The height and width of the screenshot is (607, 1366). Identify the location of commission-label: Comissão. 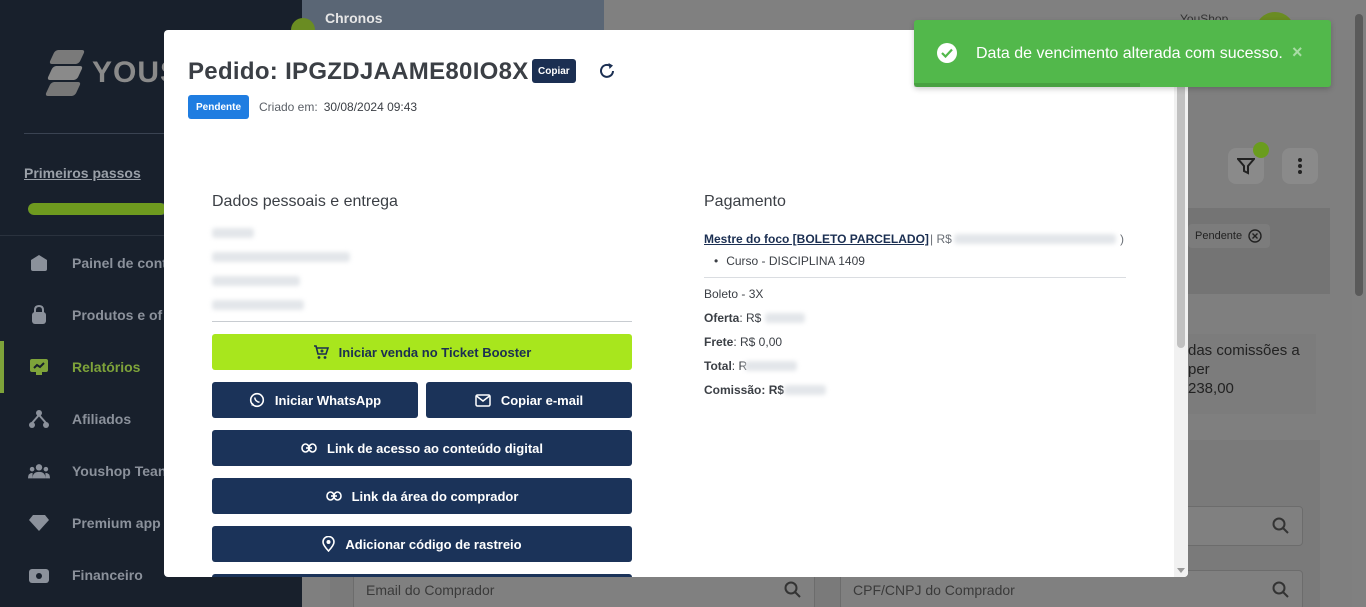
(733, 390).